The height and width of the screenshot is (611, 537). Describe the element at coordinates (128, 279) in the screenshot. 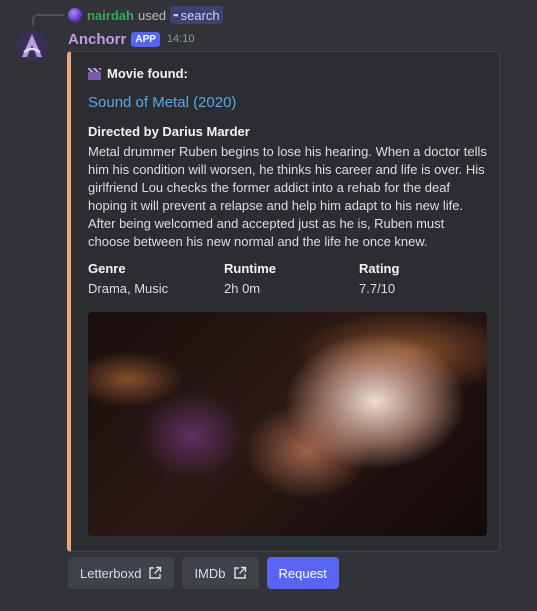

I see `field-genre: Genre Drama, Music` at that location.